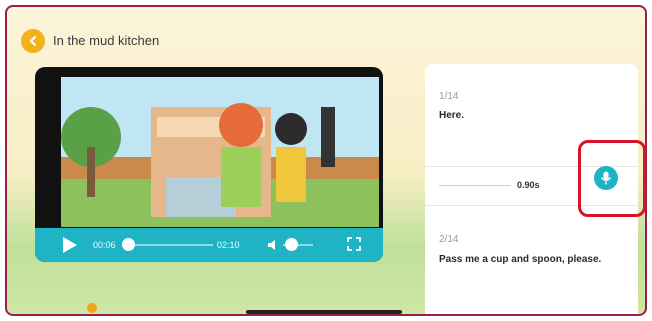 The image size is (652, 321). I want to click on progress-thumb, so click(128, 244).